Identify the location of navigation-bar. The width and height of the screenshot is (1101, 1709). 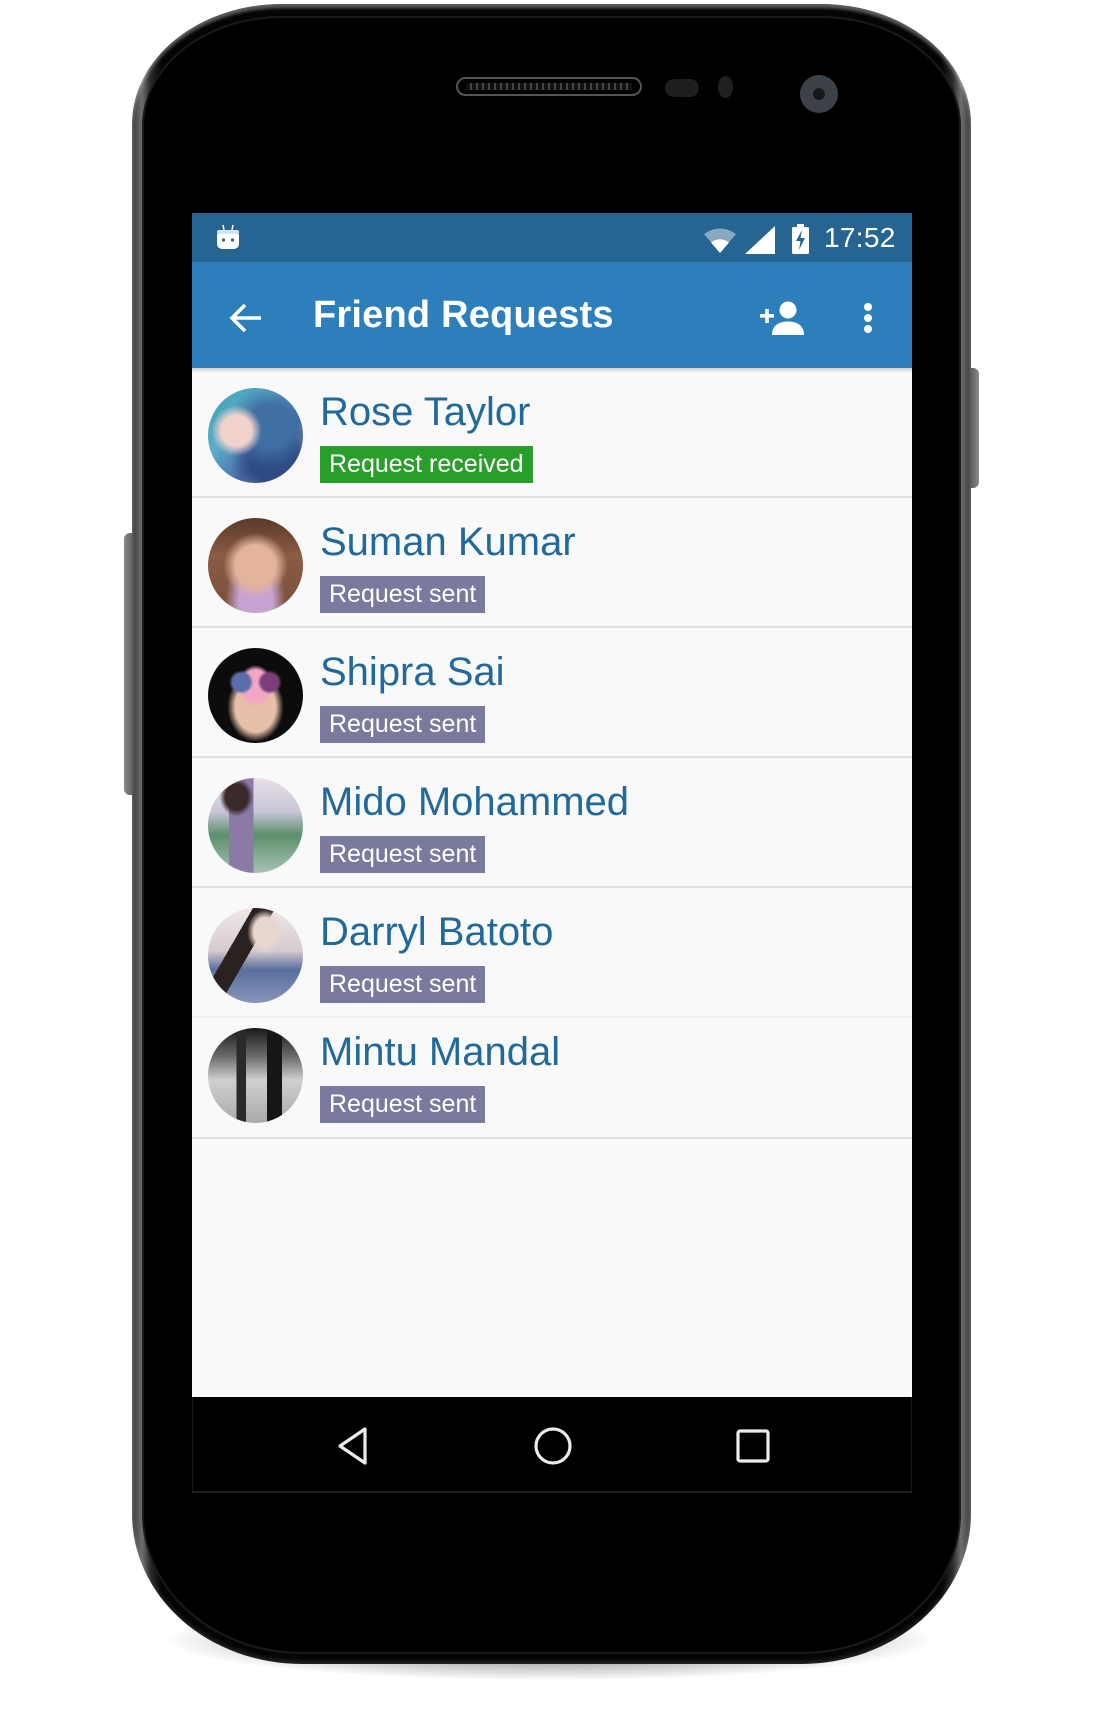
(552, 1445).